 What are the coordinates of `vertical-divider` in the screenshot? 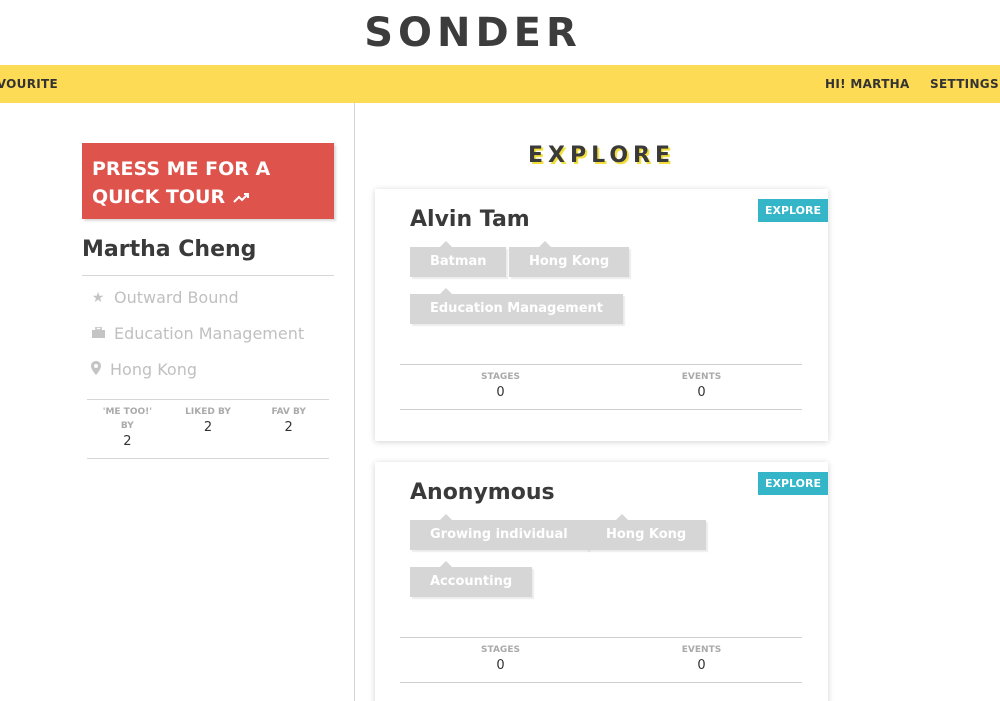 It's located at (354, 402).